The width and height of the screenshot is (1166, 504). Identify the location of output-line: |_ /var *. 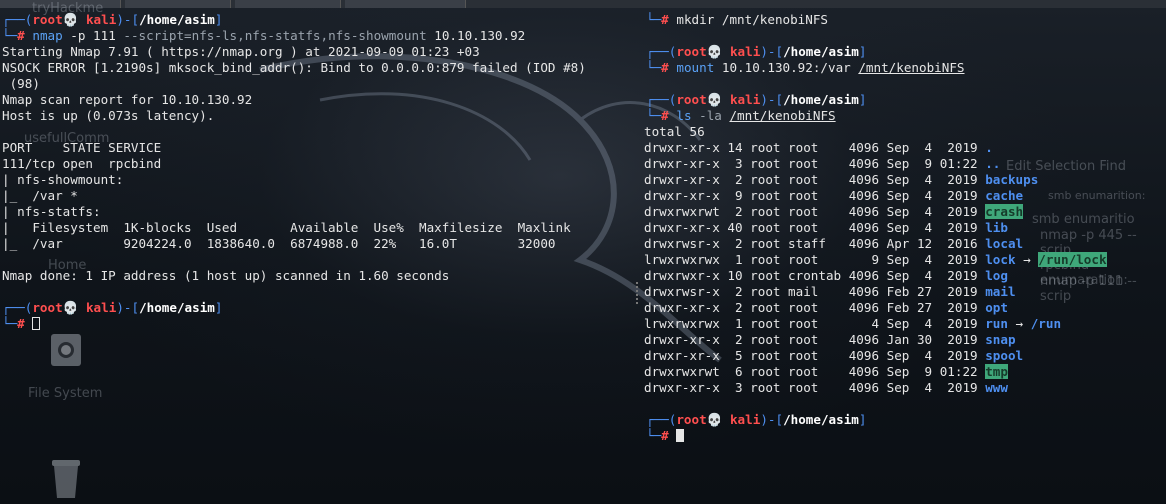
(40, 195).